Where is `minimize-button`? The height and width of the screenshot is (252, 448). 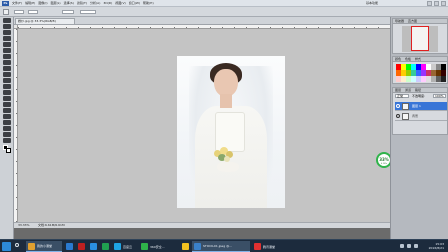 minimize-button is located at coordinates (429, 3).